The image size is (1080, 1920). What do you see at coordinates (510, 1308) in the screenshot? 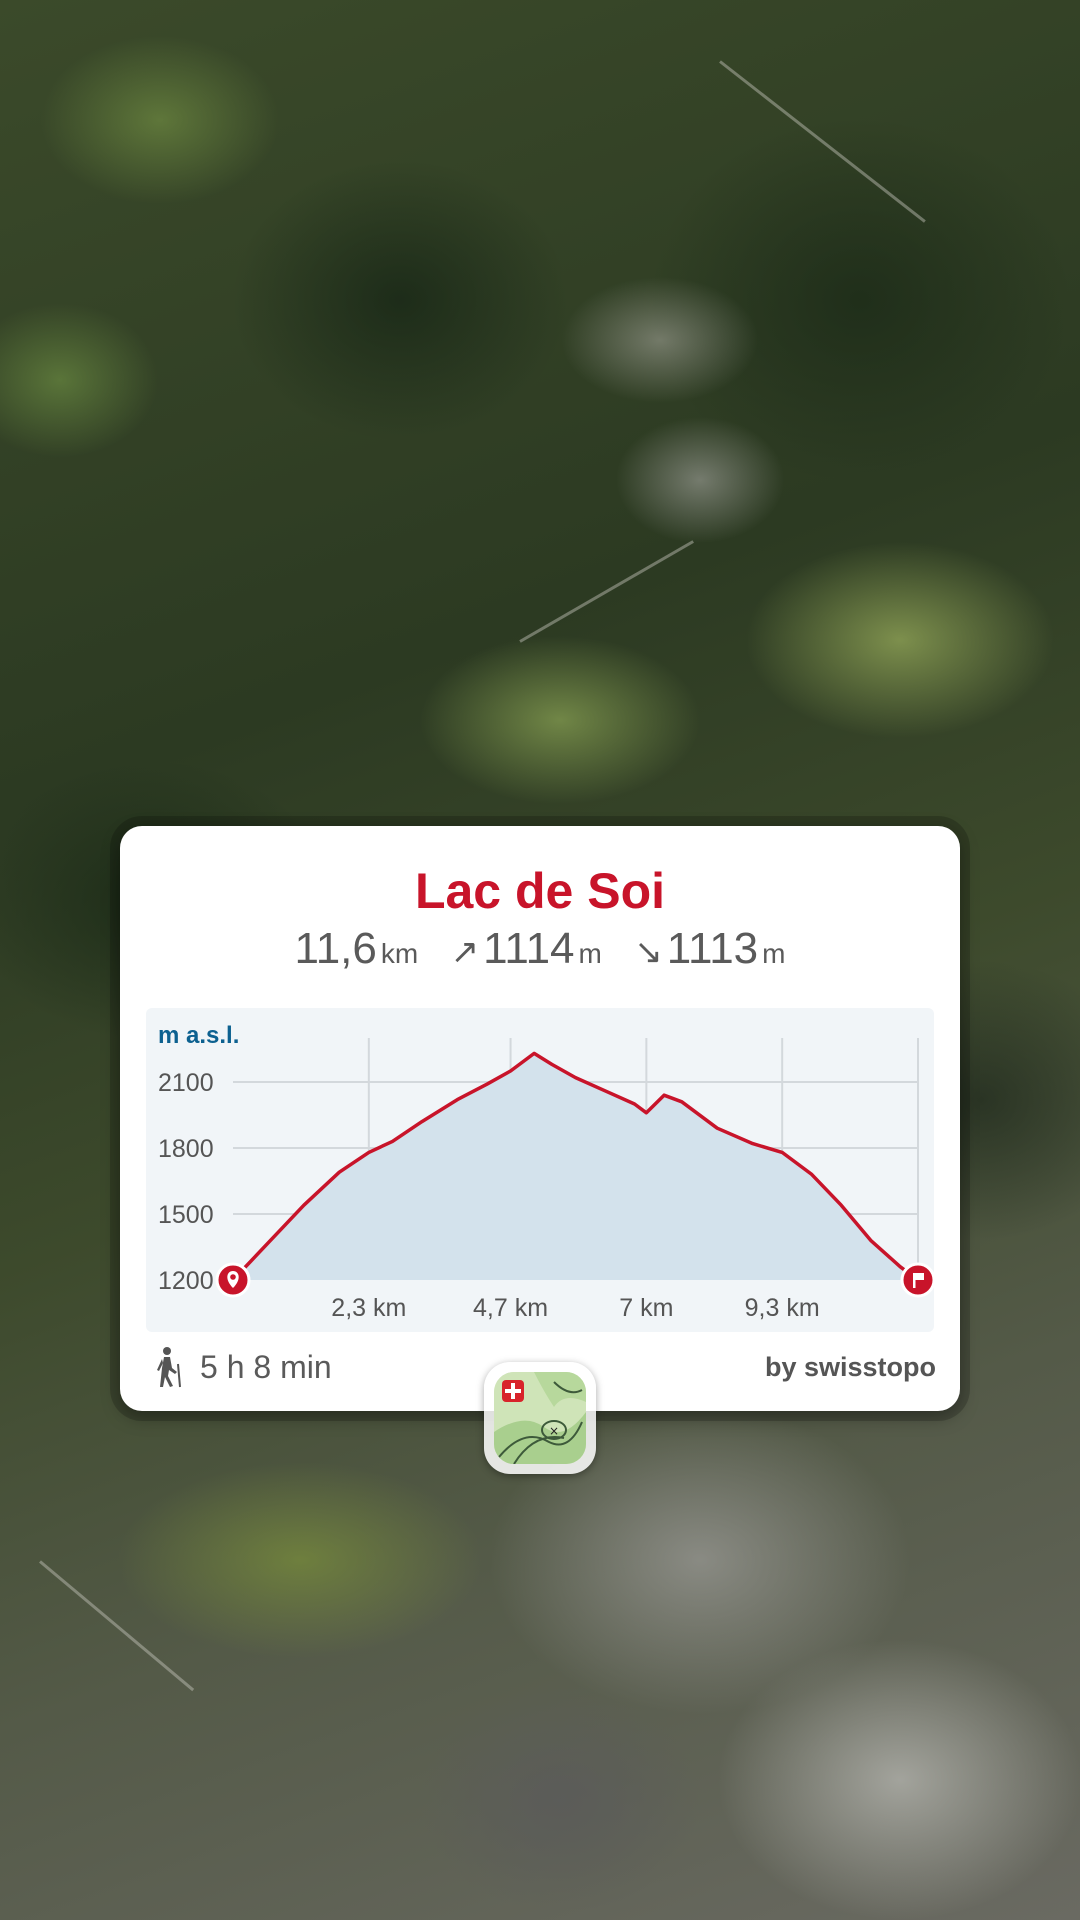
I see `x-tick-label: 4,7 km` at bounding box center [510, 1308].